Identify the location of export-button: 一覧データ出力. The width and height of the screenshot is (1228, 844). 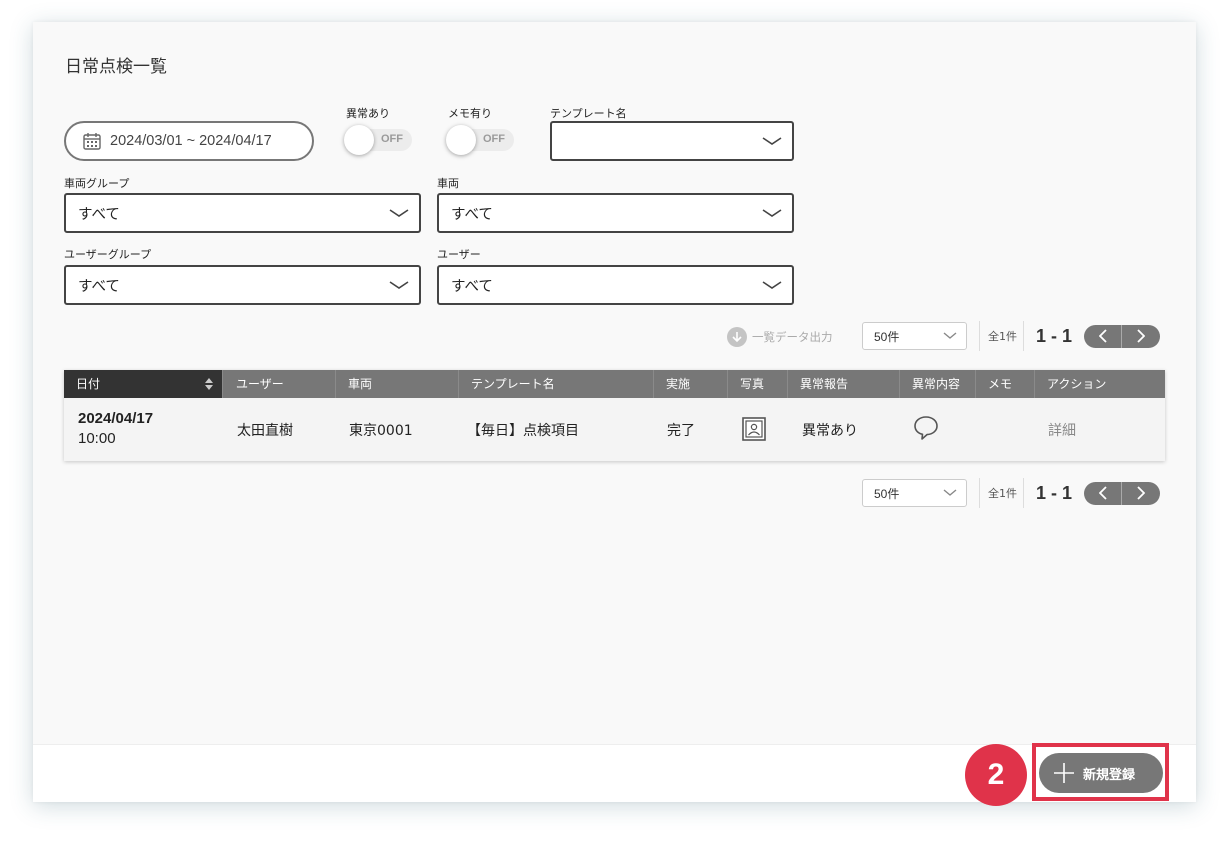
(780, 337).